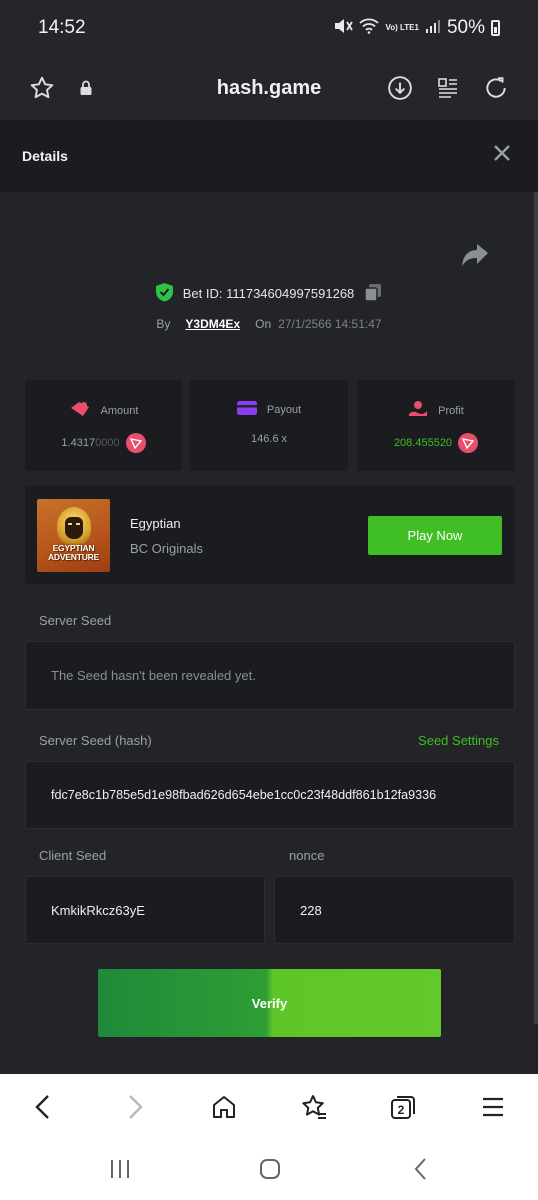  I want to click on game-name: Egyptian, so click(155, 523).